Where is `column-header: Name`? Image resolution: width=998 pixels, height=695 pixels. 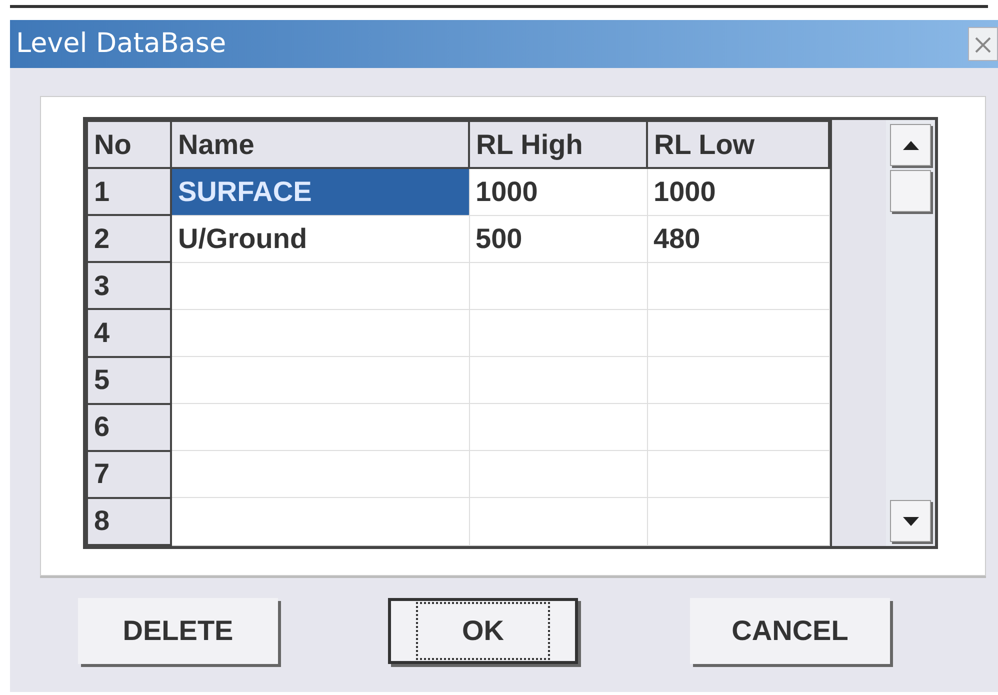 column-header: Name is located at coordinates (320, 144).